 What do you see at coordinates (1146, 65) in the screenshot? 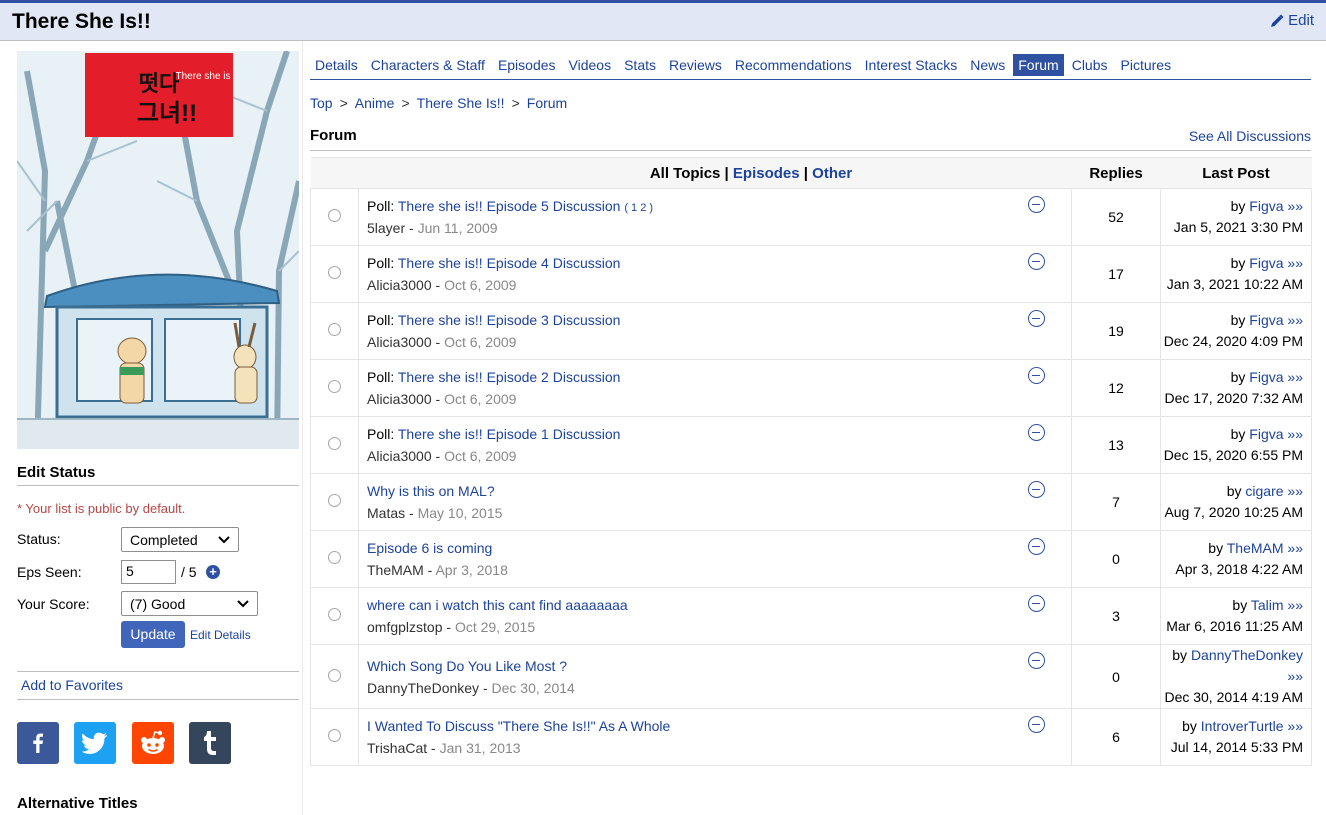
I see `tab-pictures: Pictures` at bounding box center [1146, 65].